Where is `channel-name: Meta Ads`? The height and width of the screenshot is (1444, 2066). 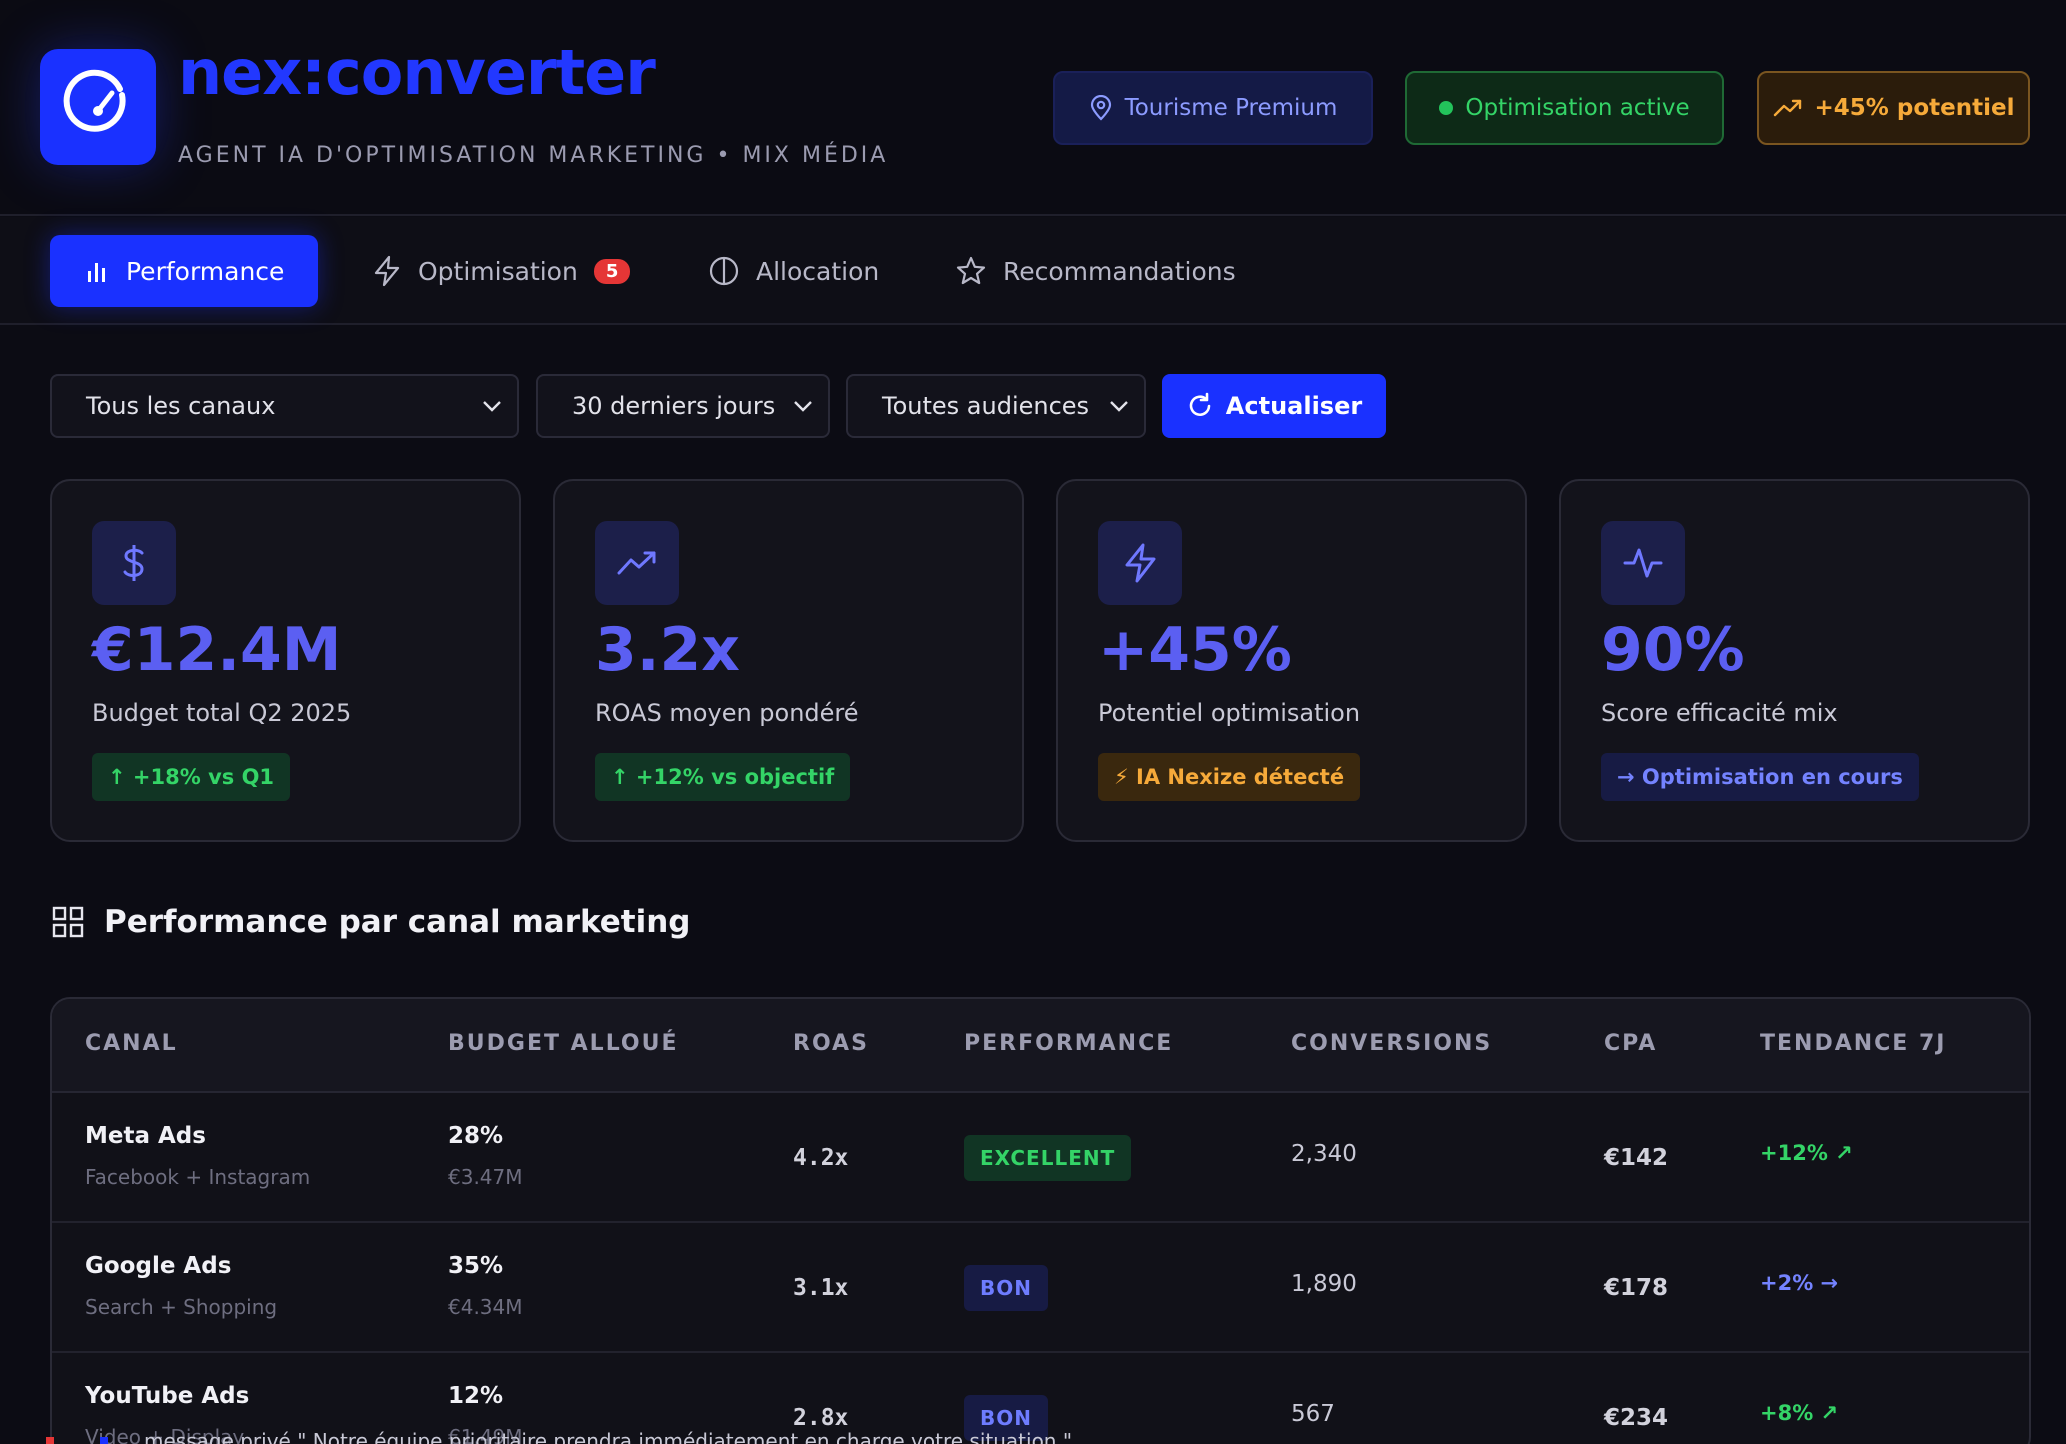
channel-name: Meta Ads is located at coordinates (145, 1136).